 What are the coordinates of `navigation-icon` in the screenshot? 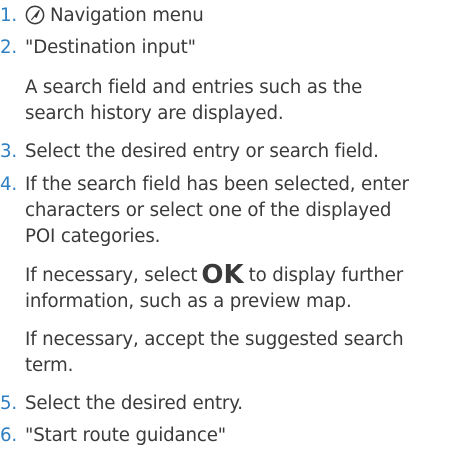 It's located at (35, 15).